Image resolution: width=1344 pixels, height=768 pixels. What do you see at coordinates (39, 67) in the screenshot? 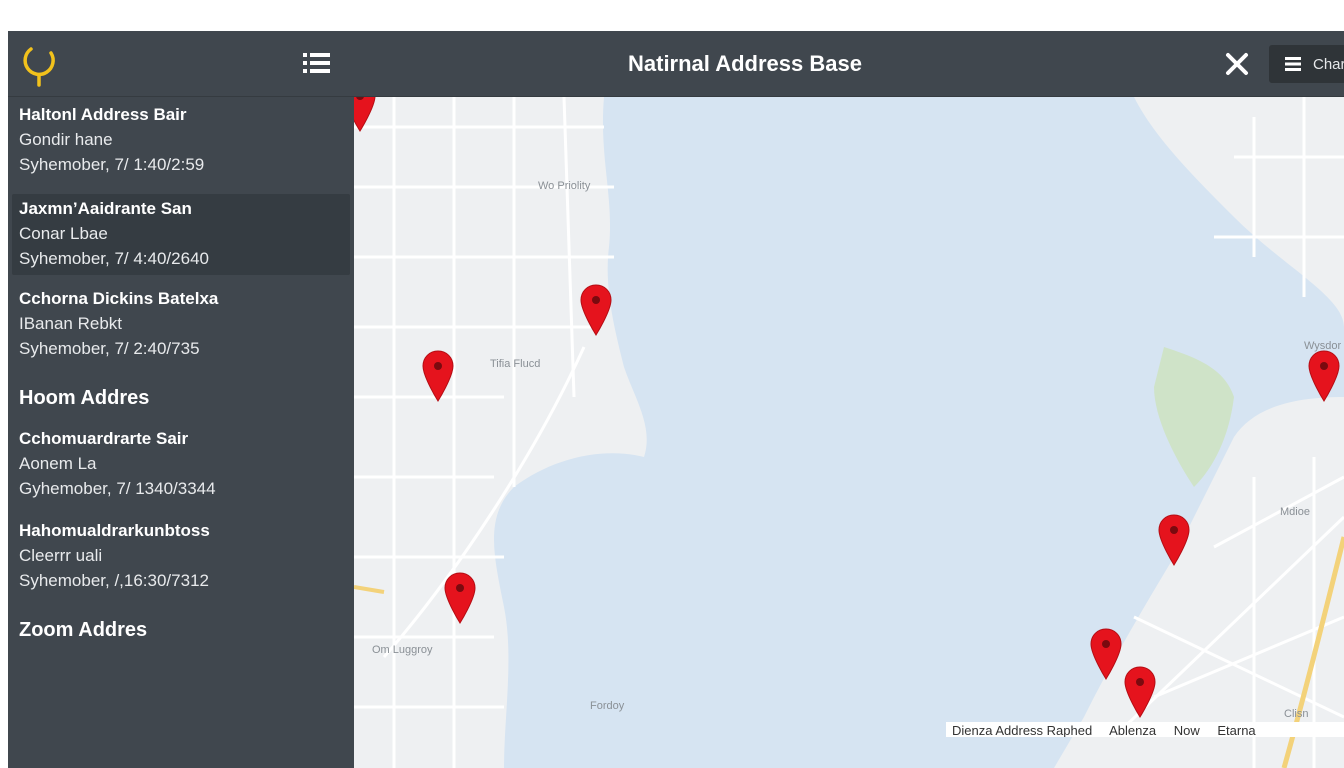
I see `logo-icon` at bounding box center [39, 67].